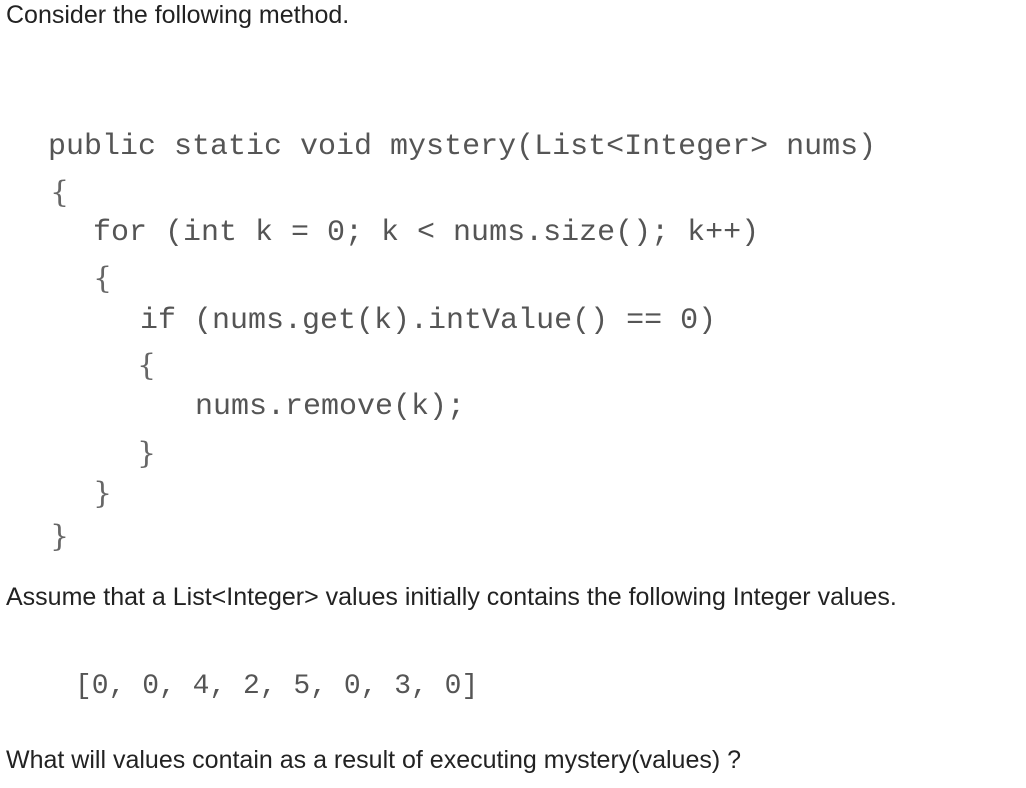  Describe the element at coordinates (178, 15) in the screenshot. I see `intro-text: Consider the following method.` at that location.